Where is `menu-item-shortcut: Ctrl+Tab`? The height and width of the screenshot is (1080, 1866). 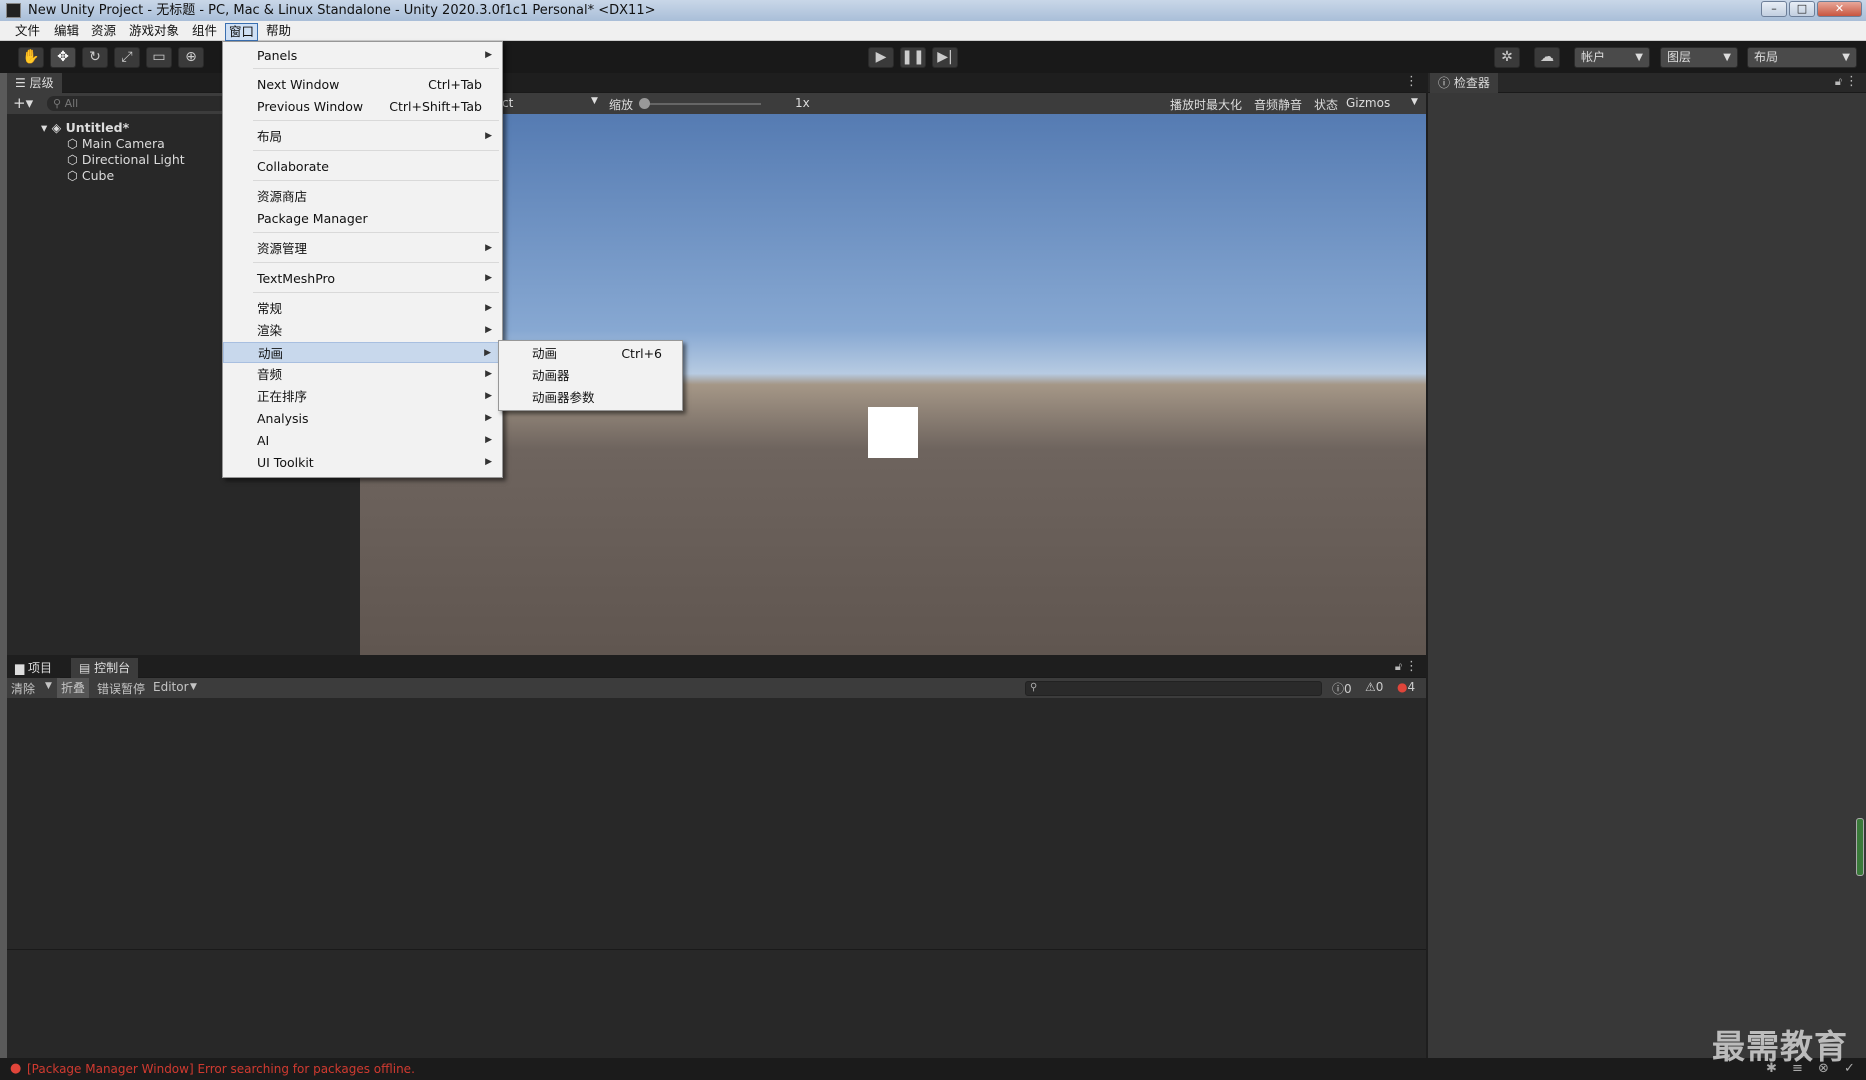
menu-item-shortcut: Ctrl+Tab is located at coordinates (455, 84).